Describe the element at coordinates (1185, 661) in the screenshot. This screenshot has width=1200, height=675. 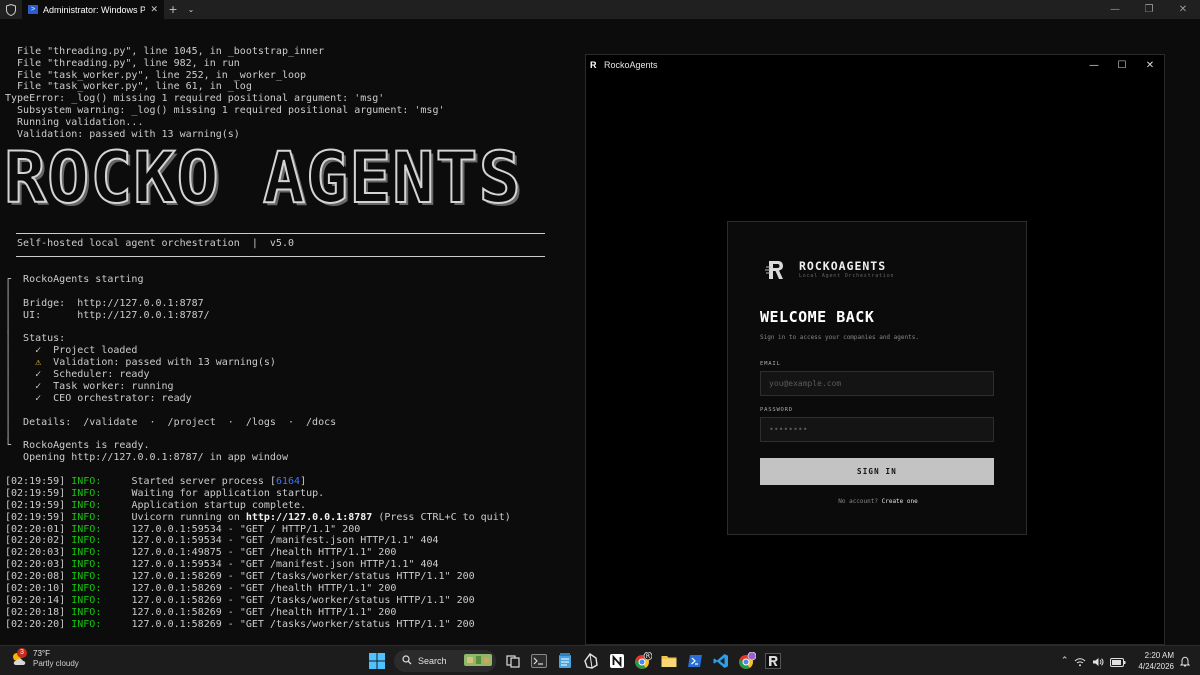
I see `notification-bell-icon` at that location.